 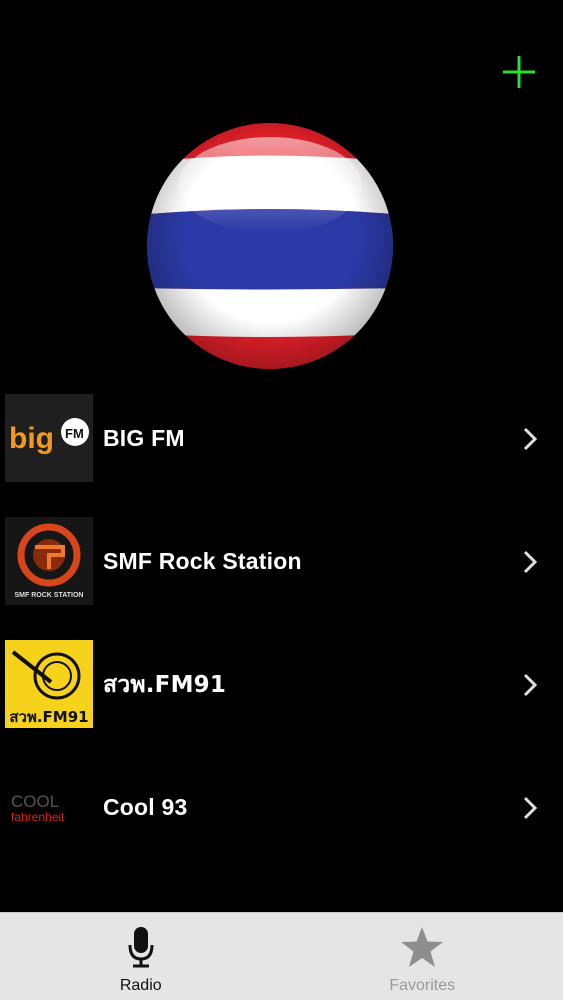 I want to click on tab-label: Favorites, so click(x=422, y=985).